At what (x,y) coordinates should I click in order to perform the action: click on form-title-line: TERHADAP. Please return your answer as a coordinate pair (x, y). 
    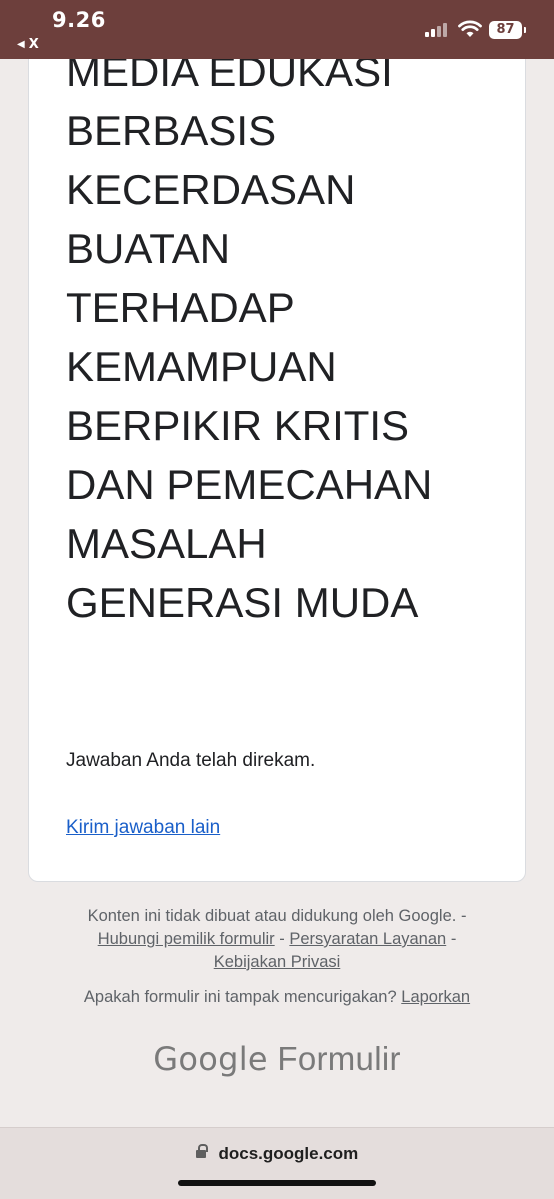
    Looking at the image, I should click on (180, 307).